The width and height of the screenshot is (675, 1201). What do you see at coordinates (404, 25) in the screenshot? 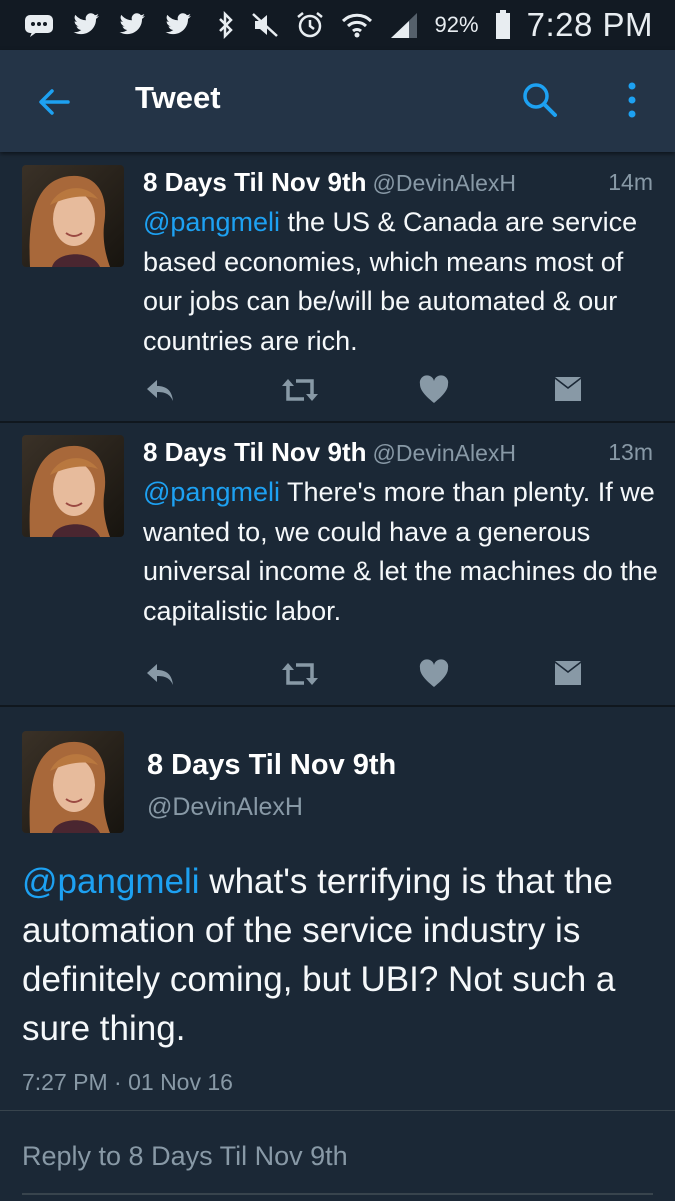
I see `signal-icon` at bounding box center [404, 25].